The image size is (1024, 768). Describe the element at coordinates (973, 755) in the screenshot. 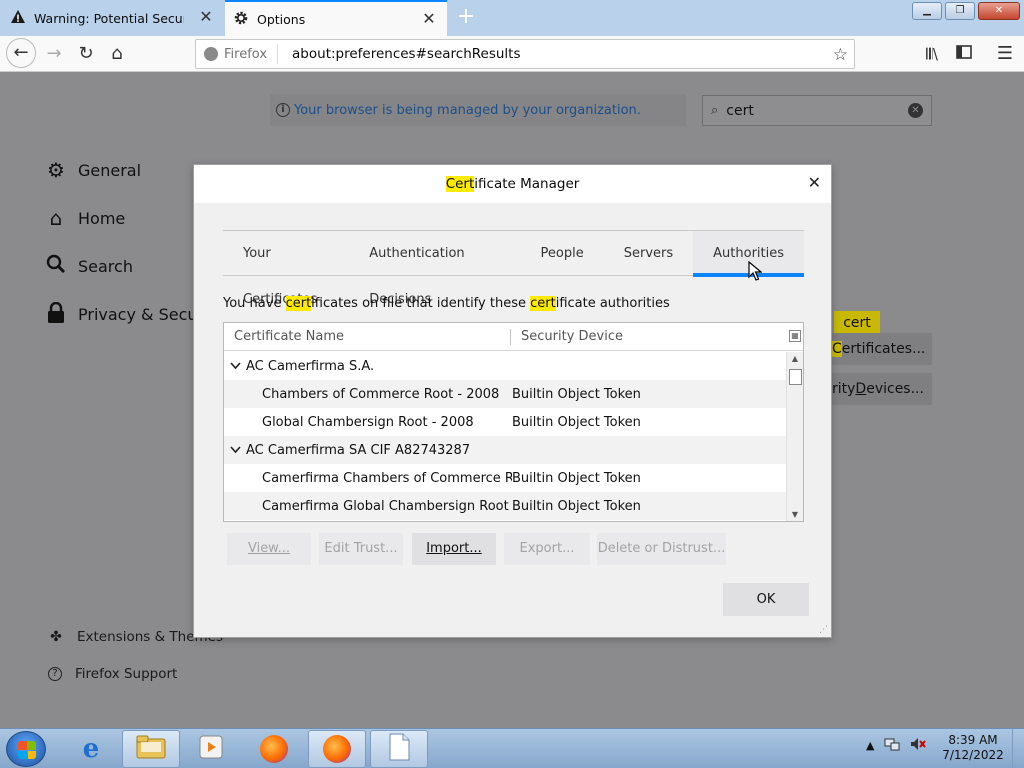

I see `clock-date: 7/12/2022` at that location.